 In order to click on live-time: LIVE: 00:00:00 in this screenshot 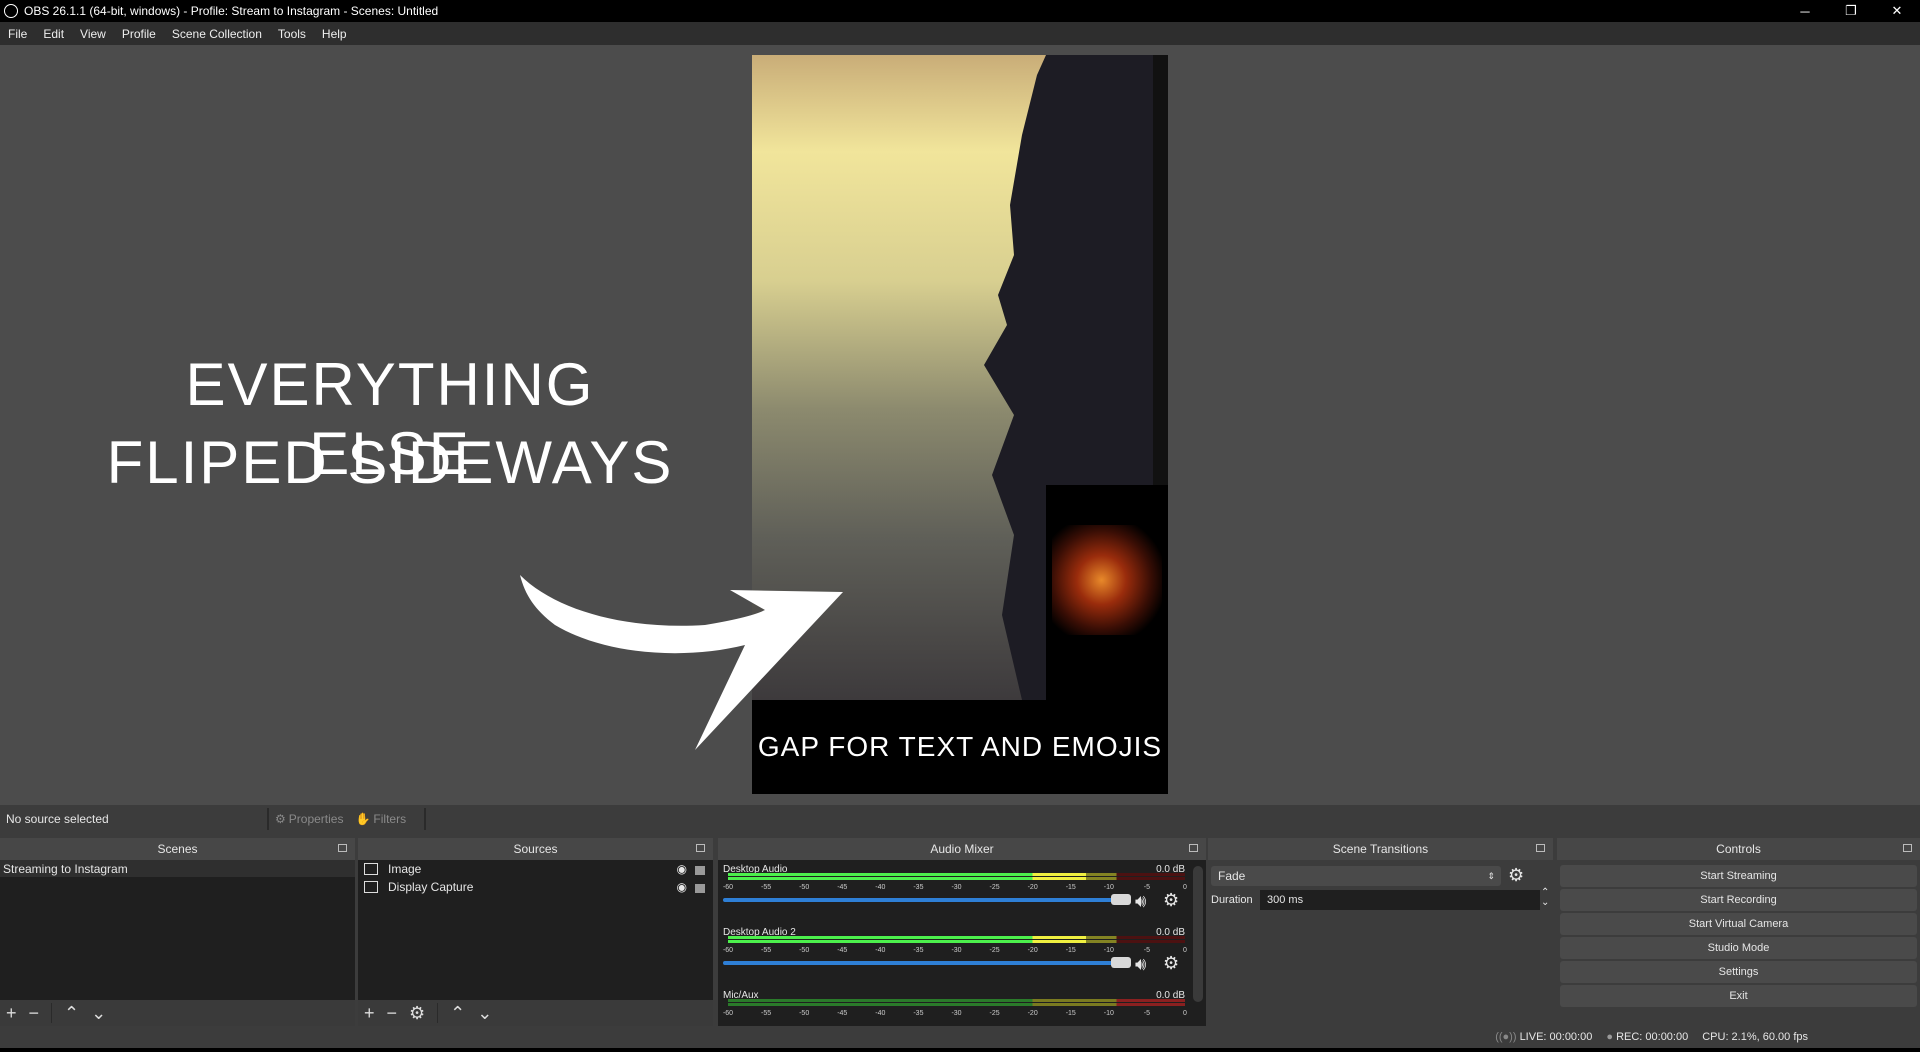, I will do `click(1556, 1037)`.